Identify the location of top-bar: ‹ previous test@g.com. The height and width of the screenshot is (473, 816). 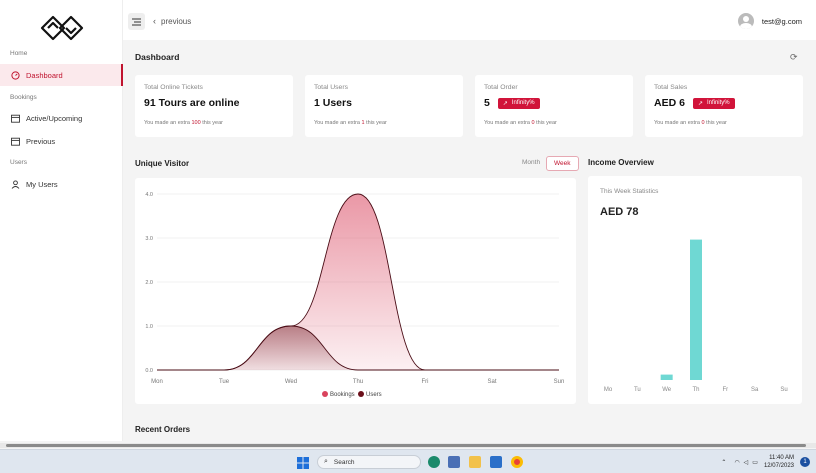
(469, 20).